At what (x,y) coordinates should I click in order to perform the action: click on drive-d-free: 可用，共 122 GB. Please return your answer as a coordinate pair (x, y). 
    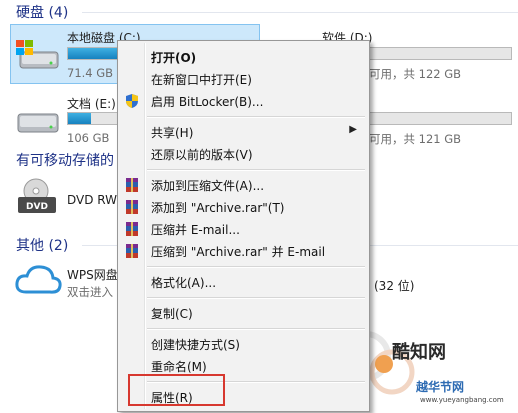
    Looking at the image, I should click on (415, 74).